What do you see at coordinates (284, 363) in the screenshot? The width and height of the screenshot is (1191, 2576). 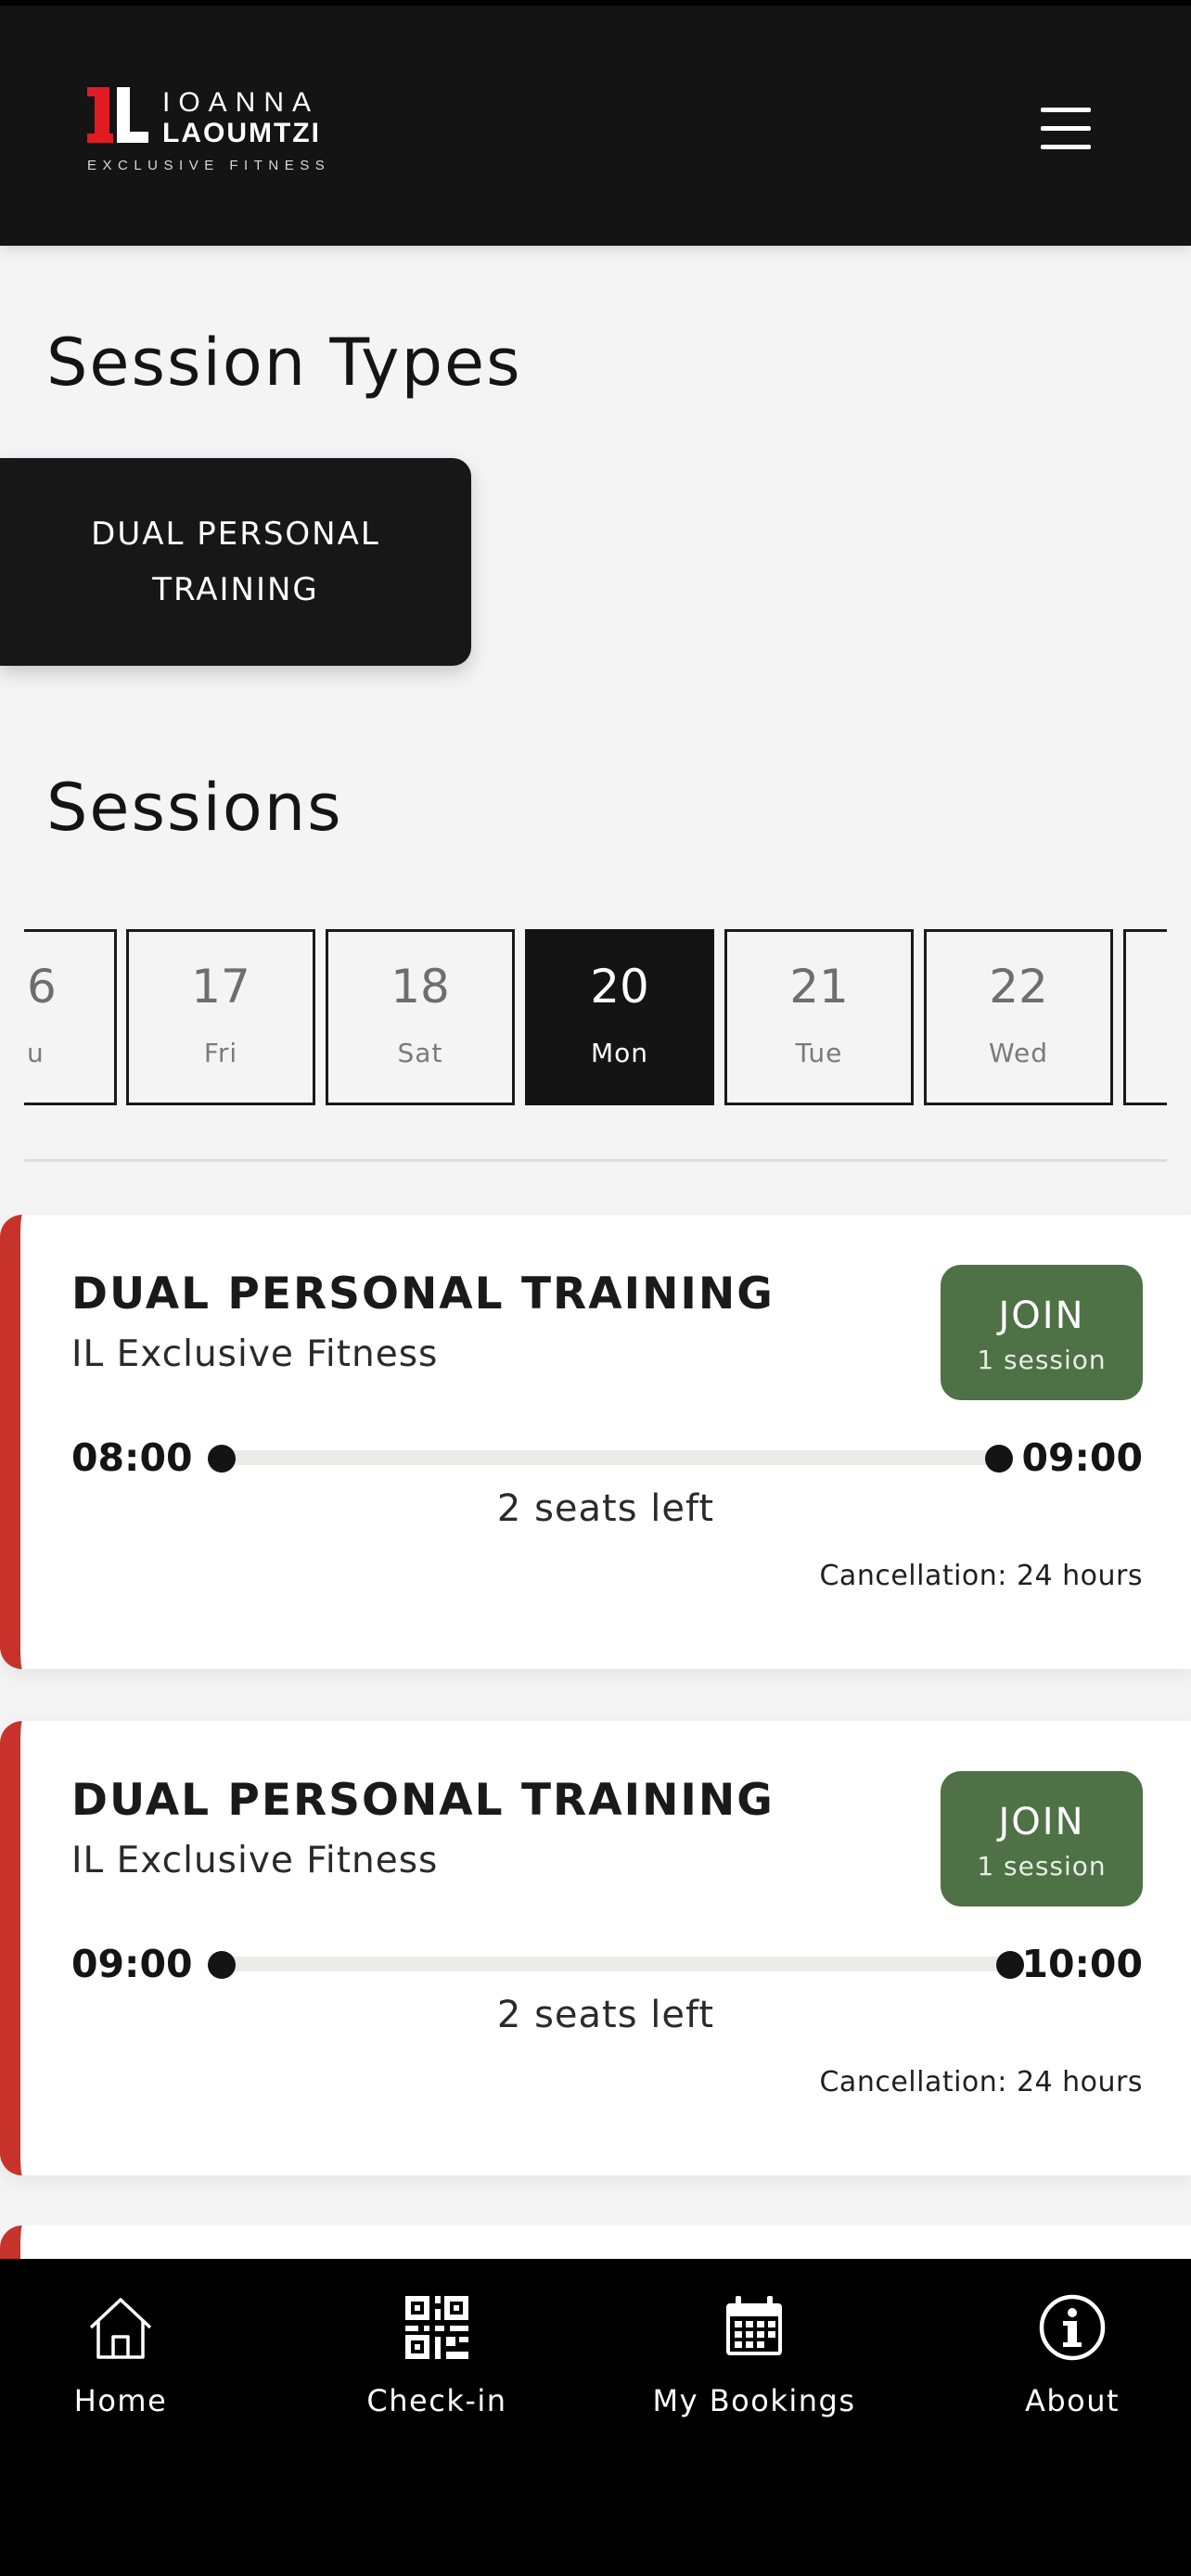 I see `session-types-heading: Session Types` at bounding box center [284, 363].